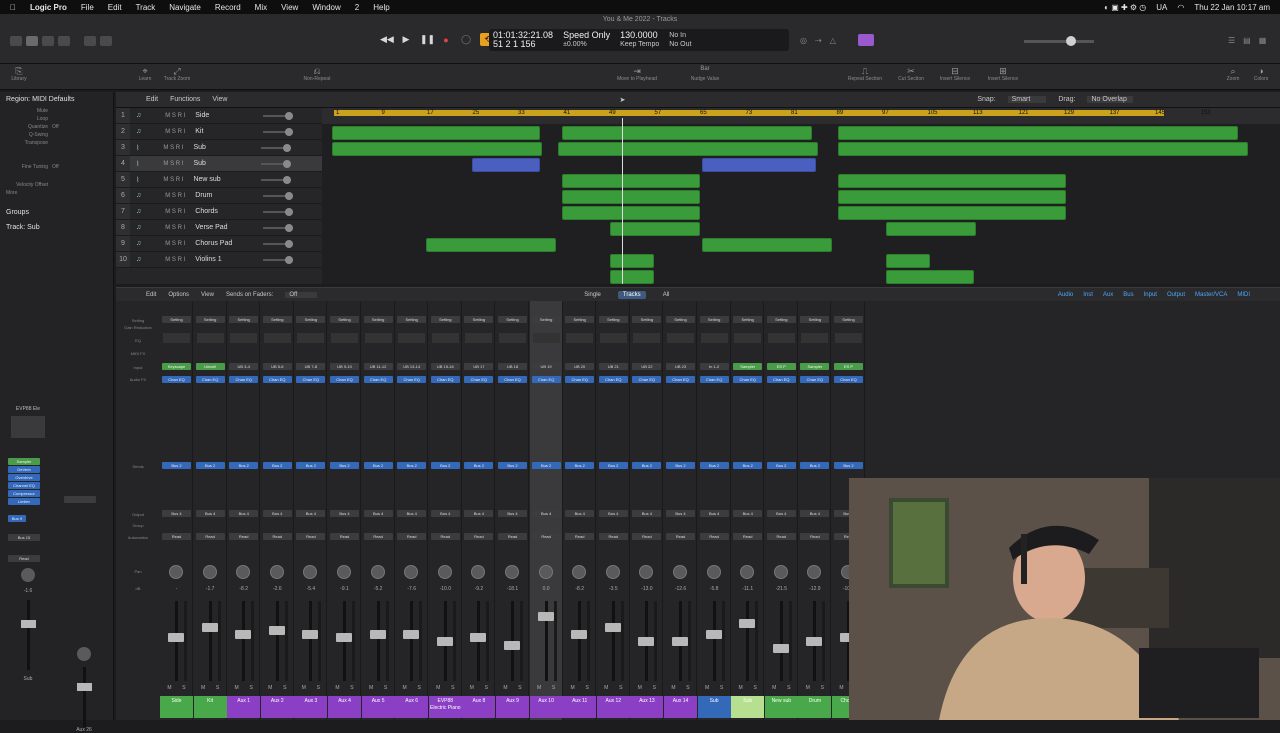  I want to click on mixer-menu-view: View, so click(207, 295).